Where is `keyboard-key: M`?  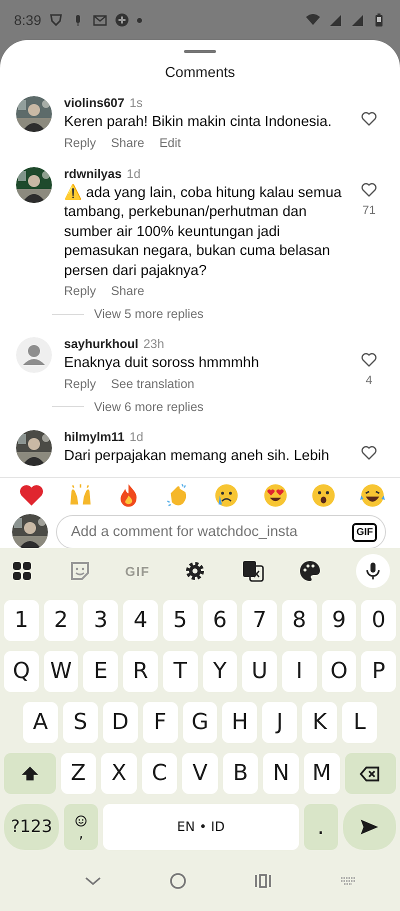 keyboard-key: M is located at coordinates (322, 773).